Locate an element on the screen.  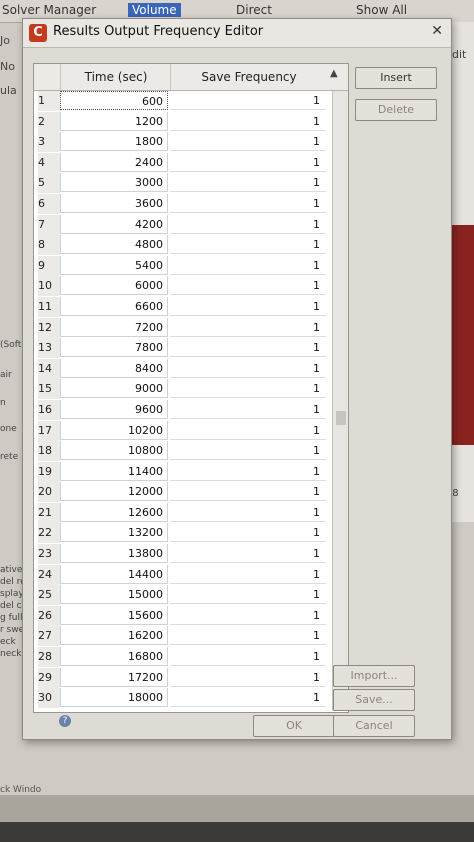
time-cell: 10800 is located at coordinates (114, 451).